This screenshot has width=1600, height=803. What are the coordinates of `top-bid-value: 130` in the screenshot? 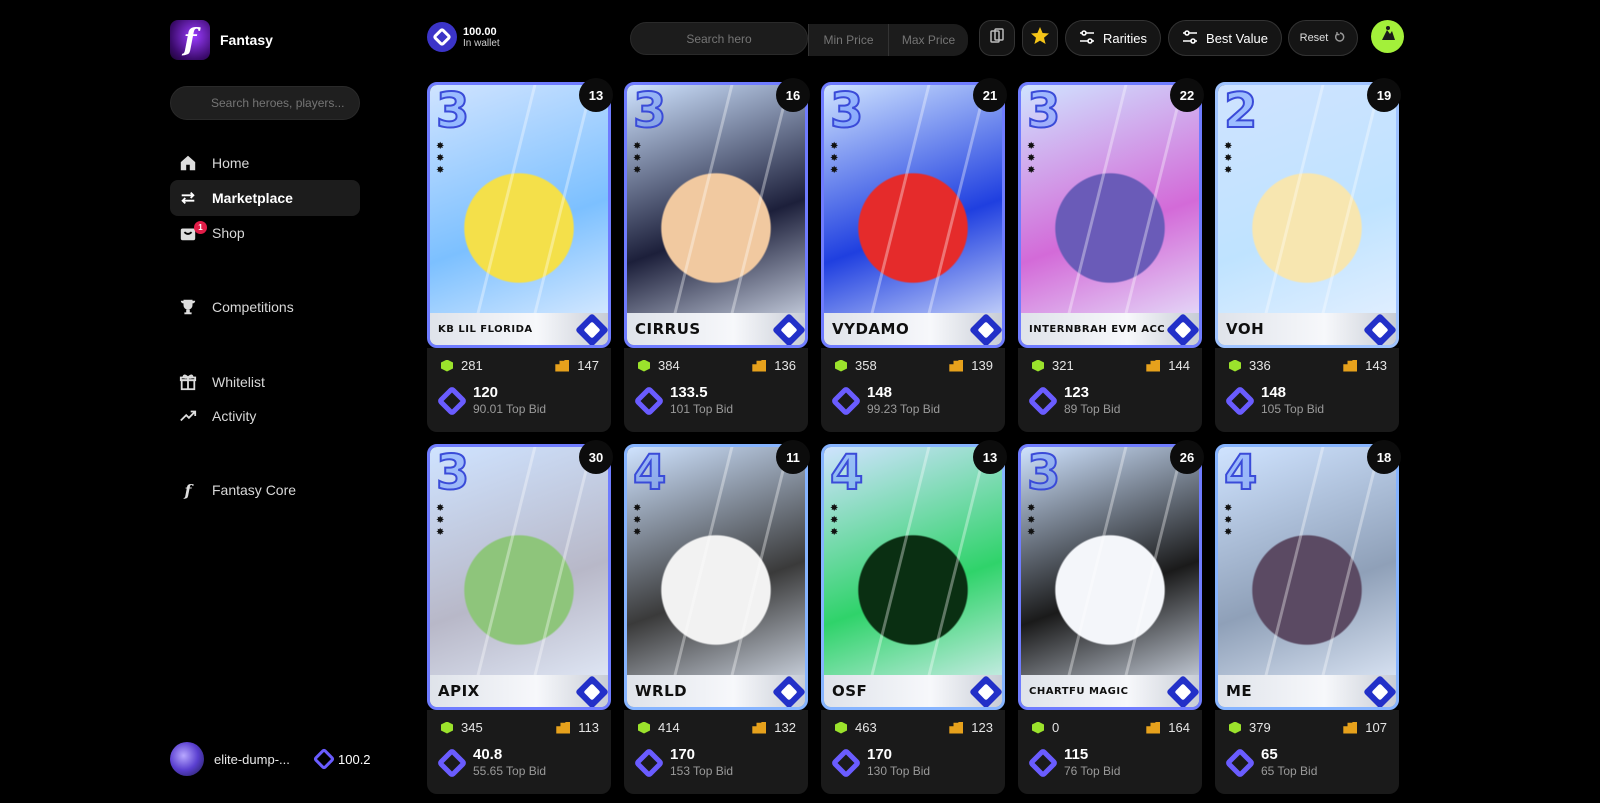 It's located at (877, 771).